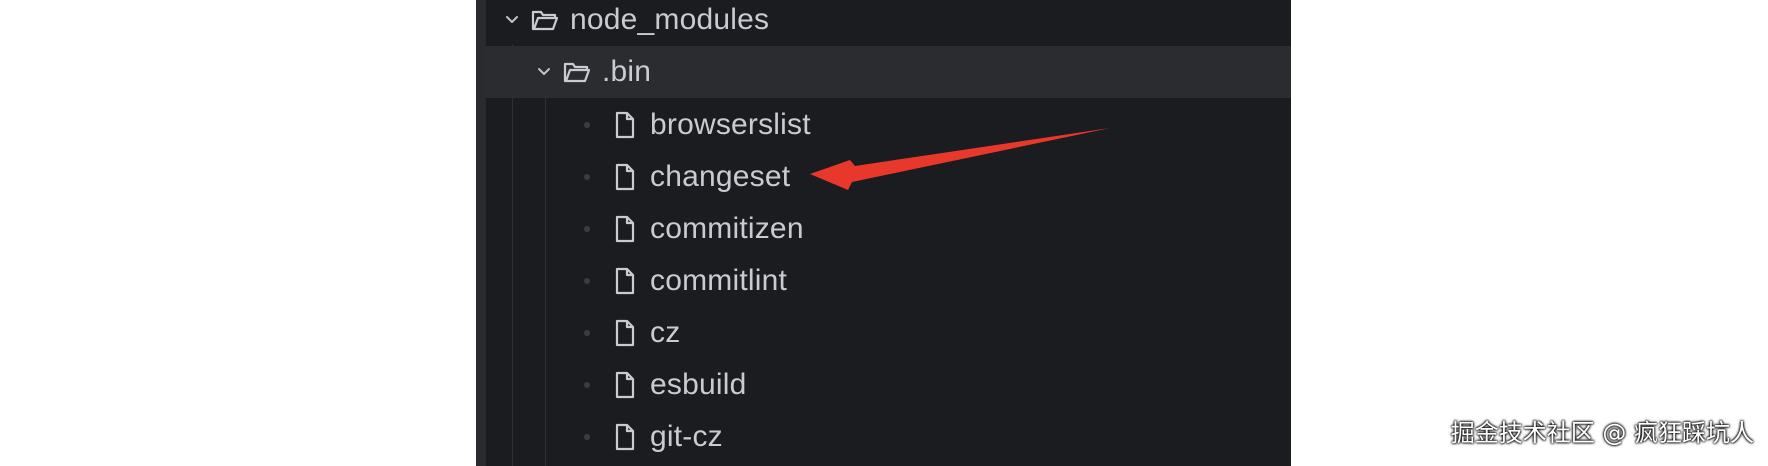 The height and width of the screenshot is (466, 1768). What do you see at coordinates (1602, 433) in the screenshot?
I see `watermark: 掘金技术社区 @ 疯狂踩坑人` at bounding box center [1602, 433].